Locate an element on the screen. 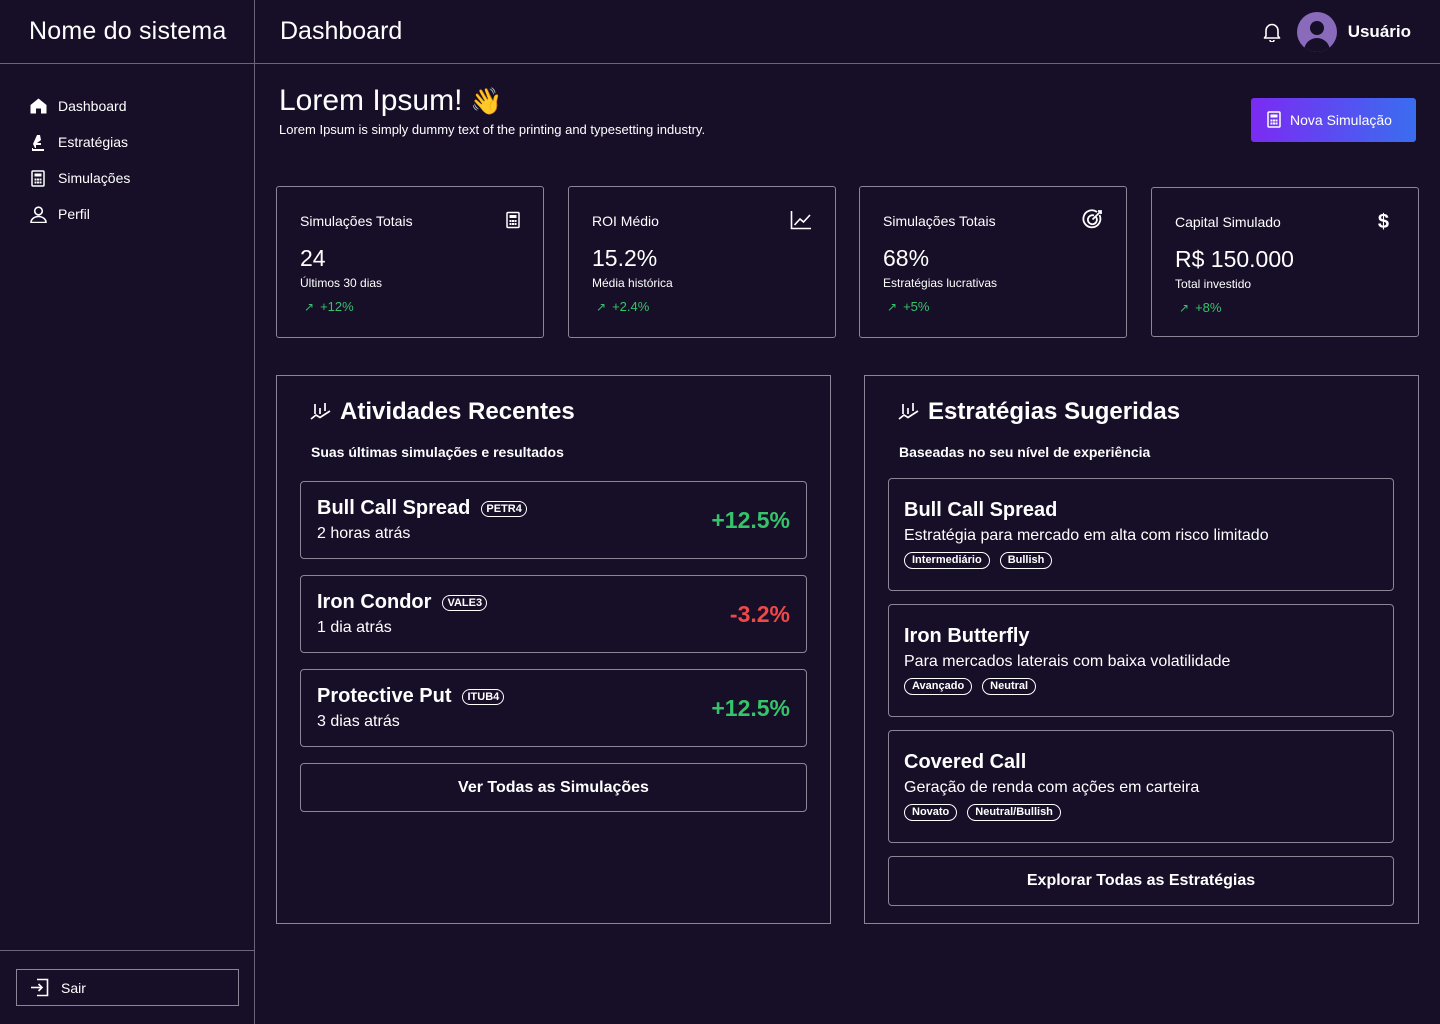  strategy-name: Iron Butterfly is located at coordinates (967, 636).